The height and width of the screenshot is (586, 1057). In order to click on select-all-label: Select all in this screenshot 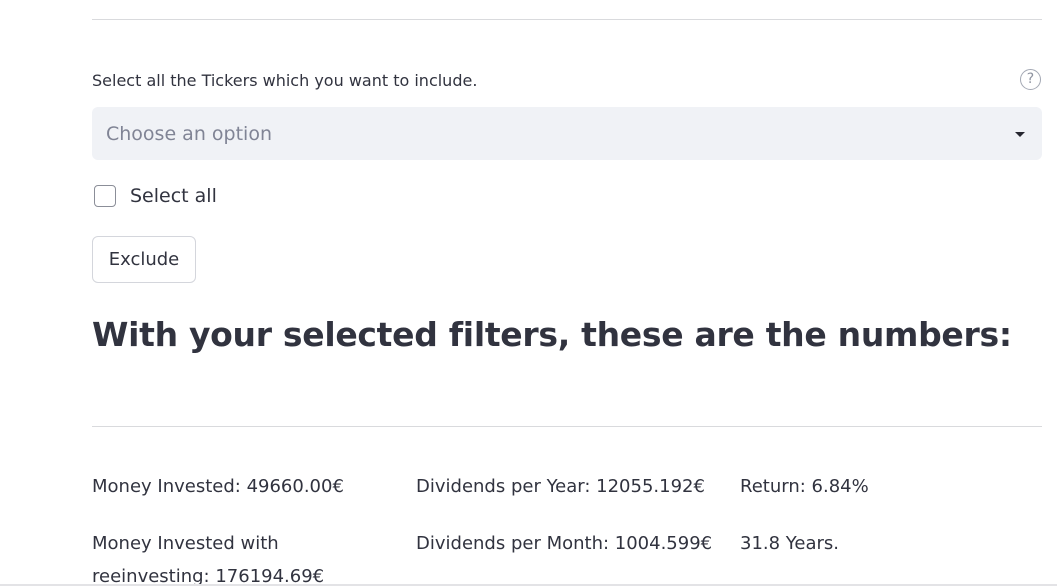, I will do `click(173, 196)`.